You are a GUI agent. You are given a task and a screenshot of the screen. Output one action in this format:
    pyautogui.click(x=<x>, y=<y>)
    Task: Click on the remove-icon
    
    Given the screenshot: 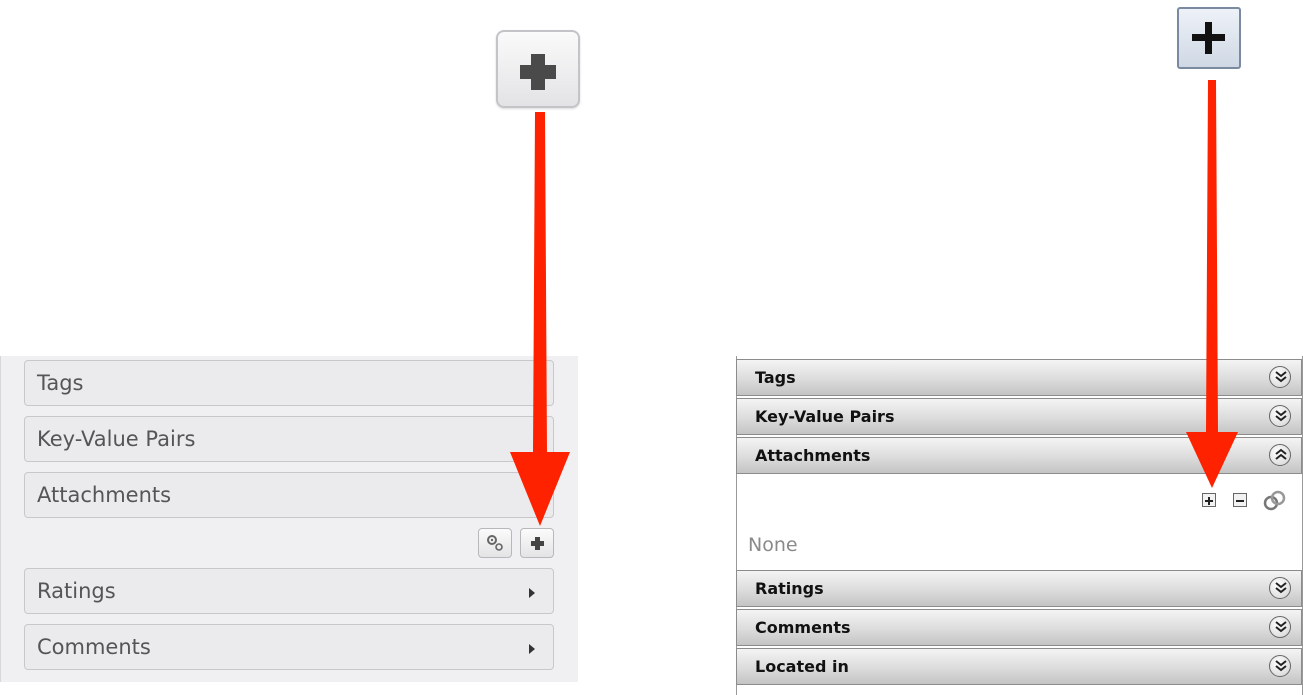 What is the action you would take?
    pyautogui.click(x=1240, y=501)
    